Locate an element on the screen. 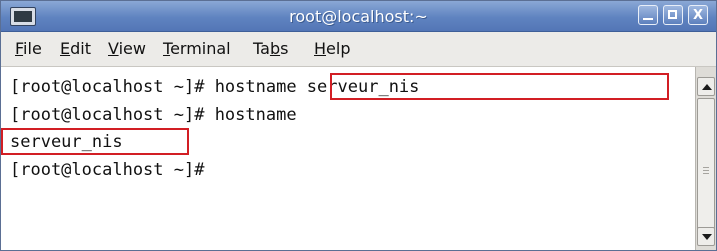 This screenshot has height=251, width=717. close-button: X is located at coordinates (698, 15).